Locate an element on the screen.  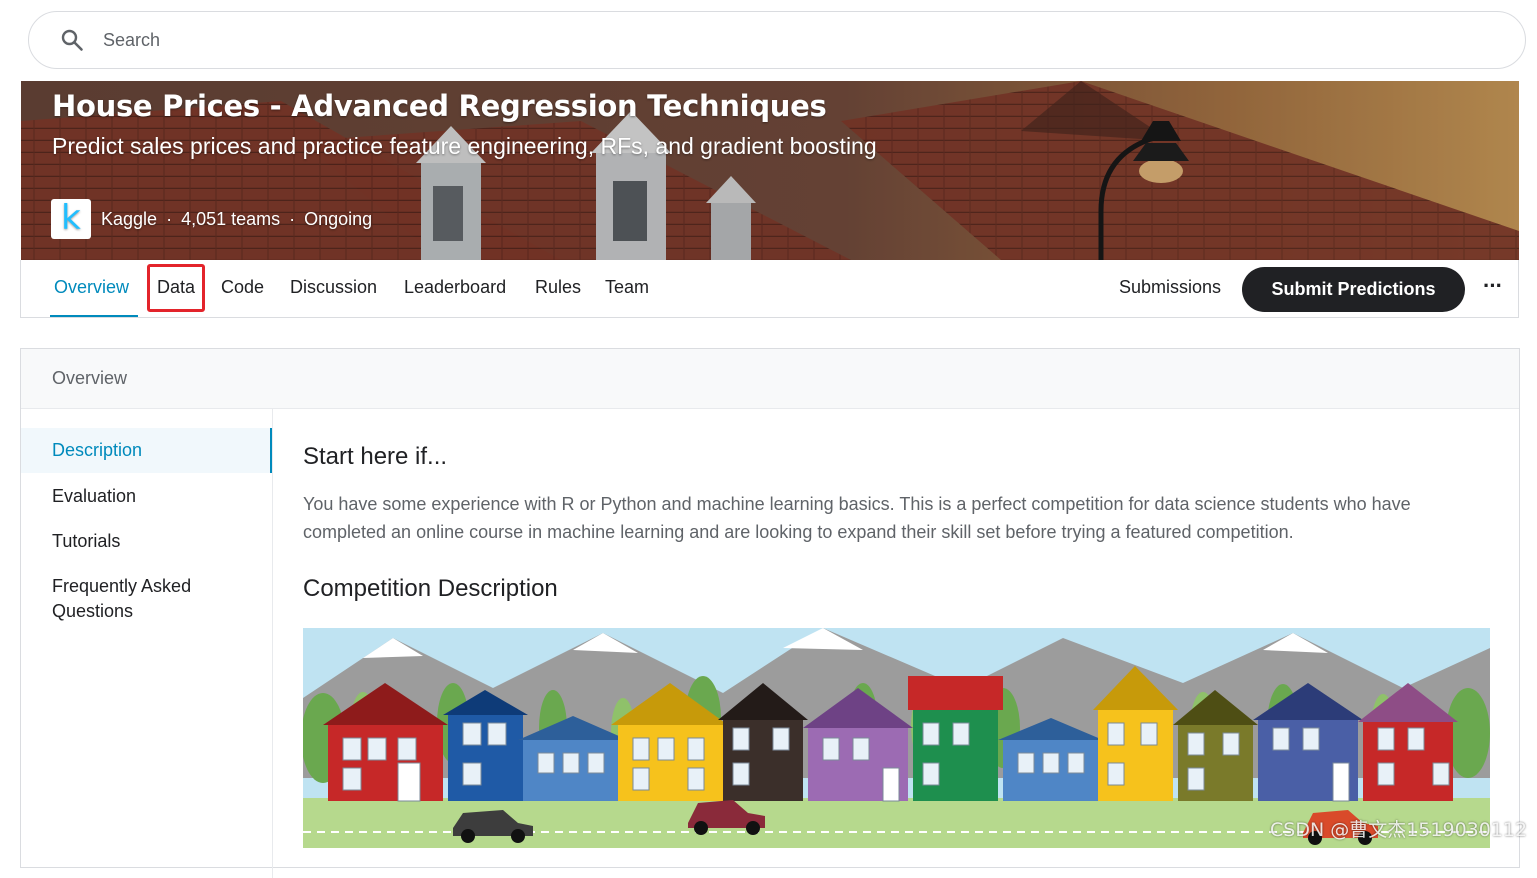
kaggle-logo-icon: k is located at coordinates (71, 219).